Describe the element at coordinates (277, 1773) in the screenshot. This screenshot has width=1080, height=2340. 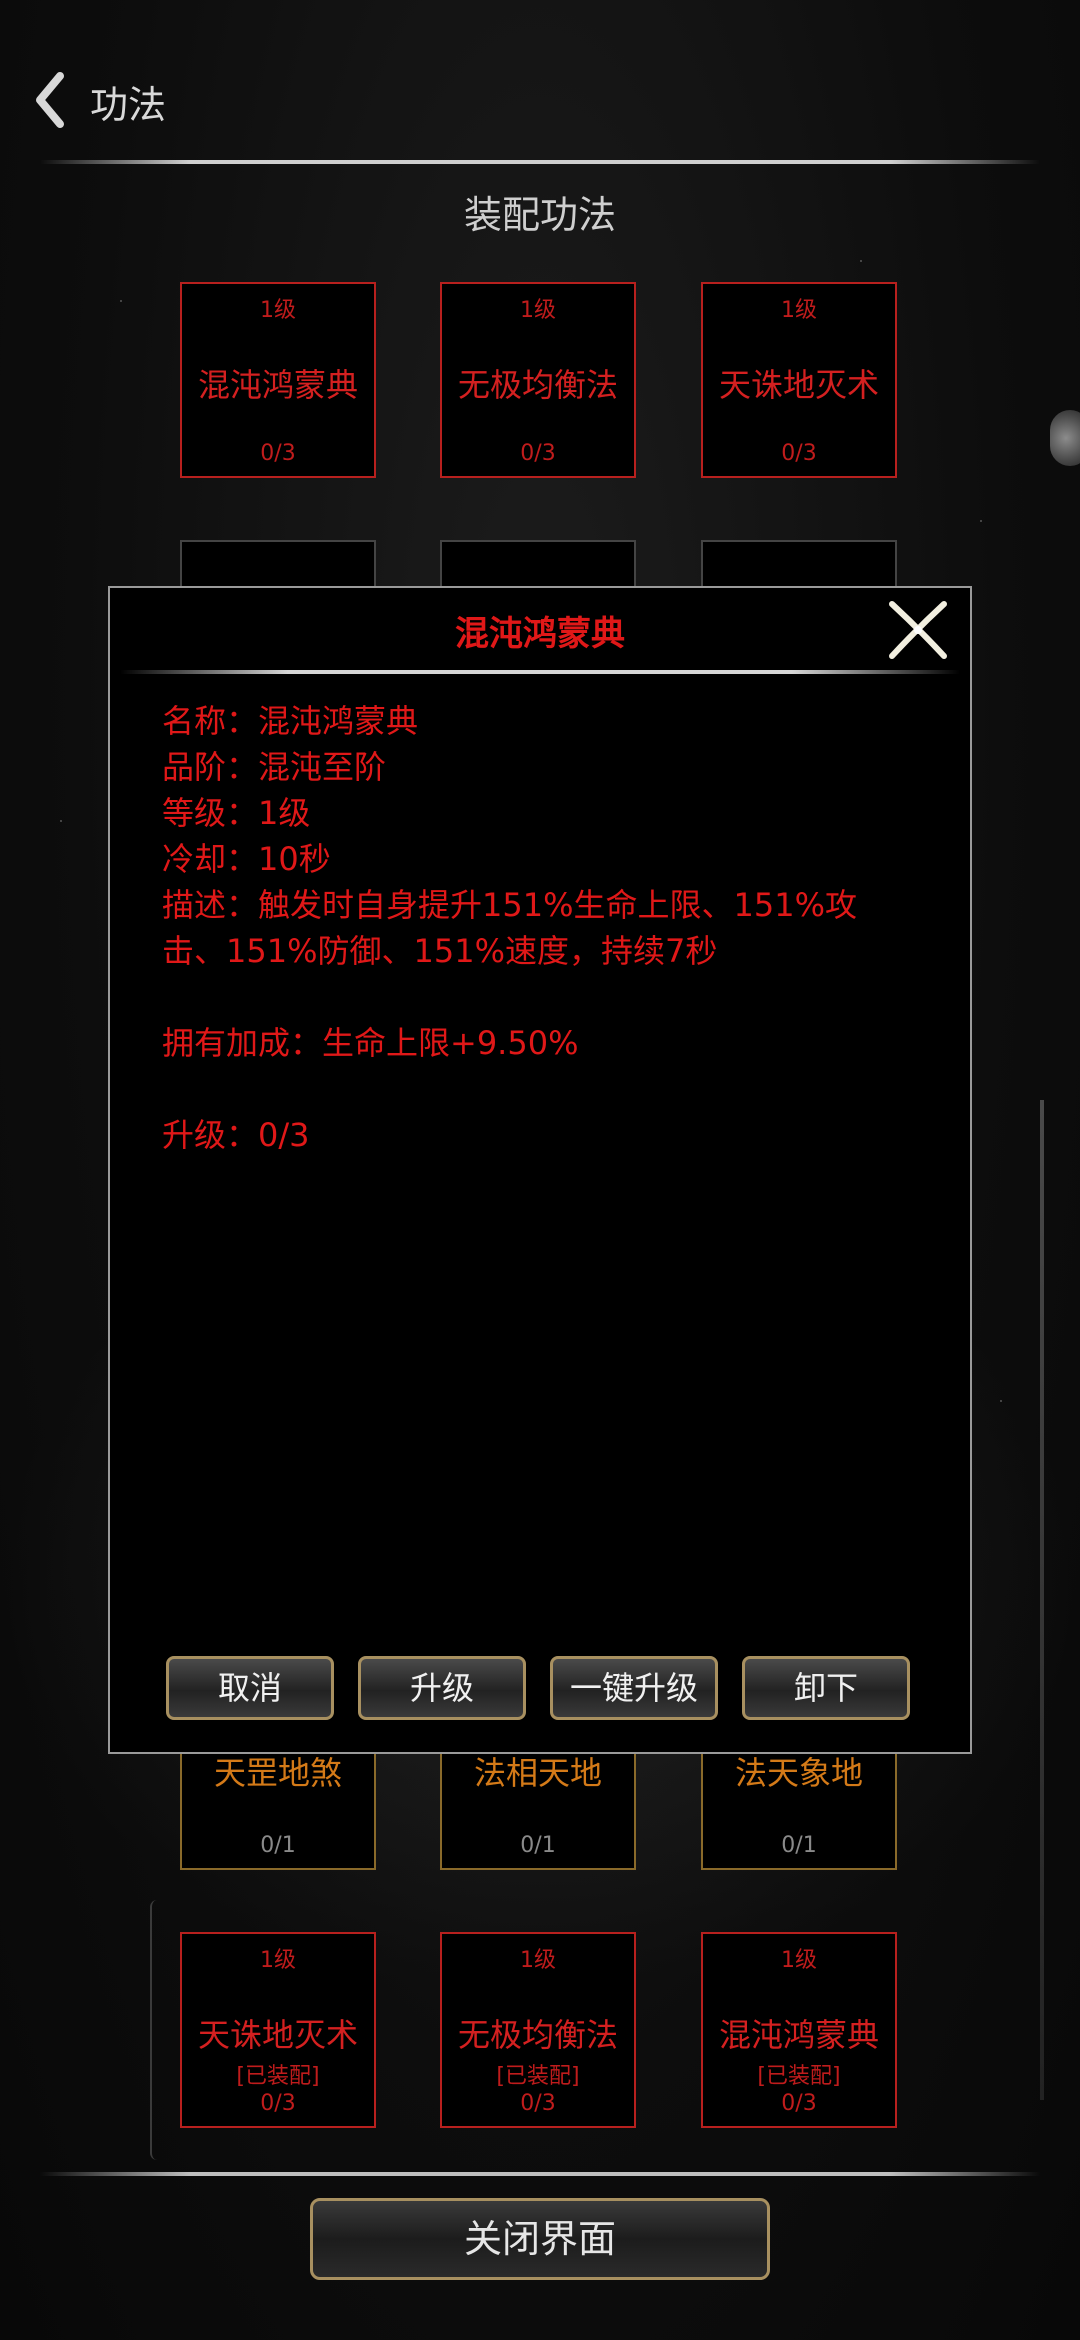
I see `slot-name: 天罡地煞` at that location.